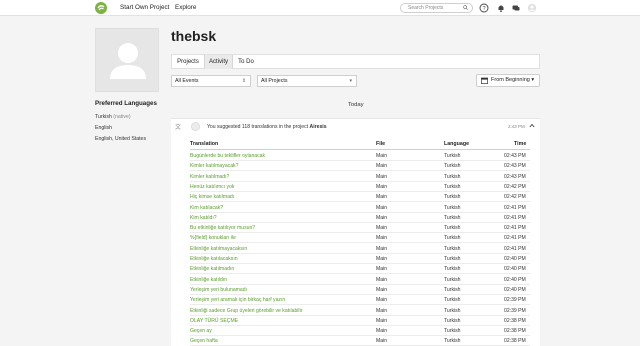 The image size is (640, 346). I want to click on column-header-translation: Translation, so click(204, 144).